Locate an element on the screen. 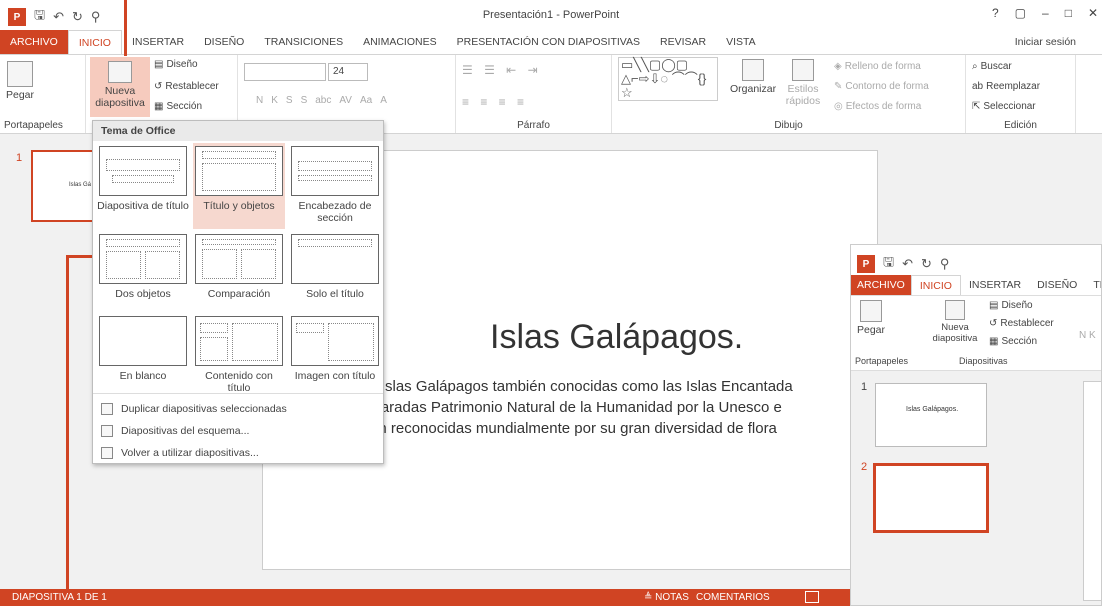 The image size is (1102, 606). inset-paste-button: Pegar is located at coordinates (871, 318).